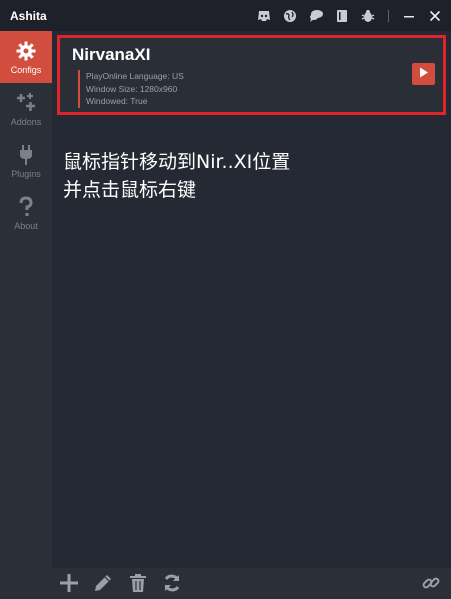 Image resolution: width=451 pixels, height=599 pixels. I want to click on edit-icon, so click(103, 583).